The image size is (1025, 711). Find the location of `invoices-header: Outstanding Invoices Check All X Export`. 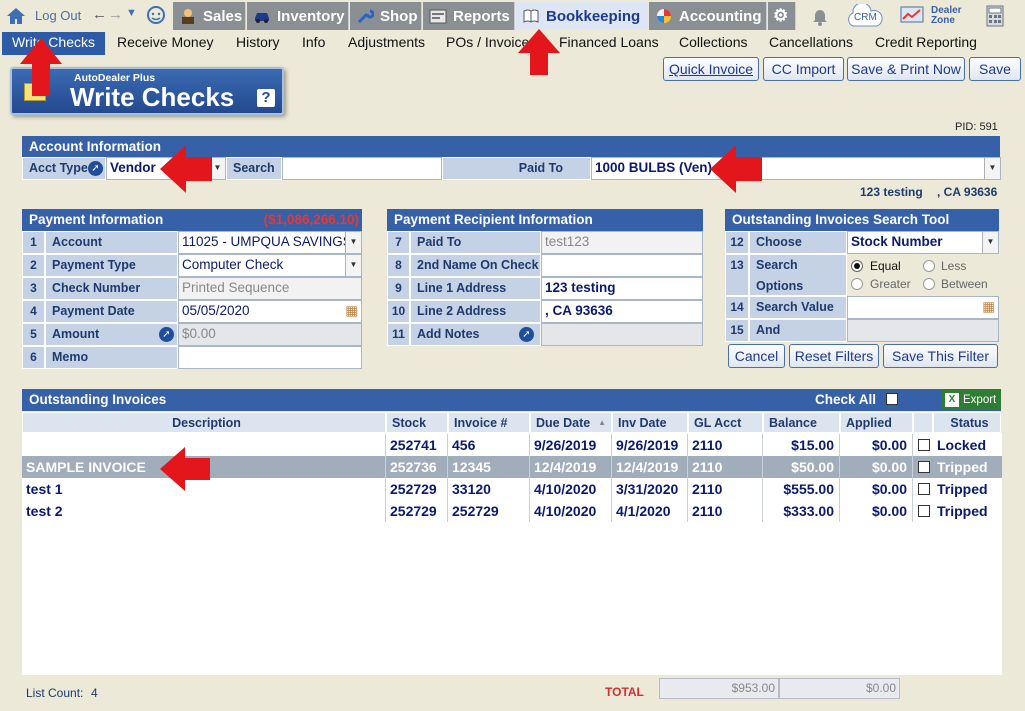

invoices-header: Outstanding Invoices Check All X Export is located at coordinates (511, 400).